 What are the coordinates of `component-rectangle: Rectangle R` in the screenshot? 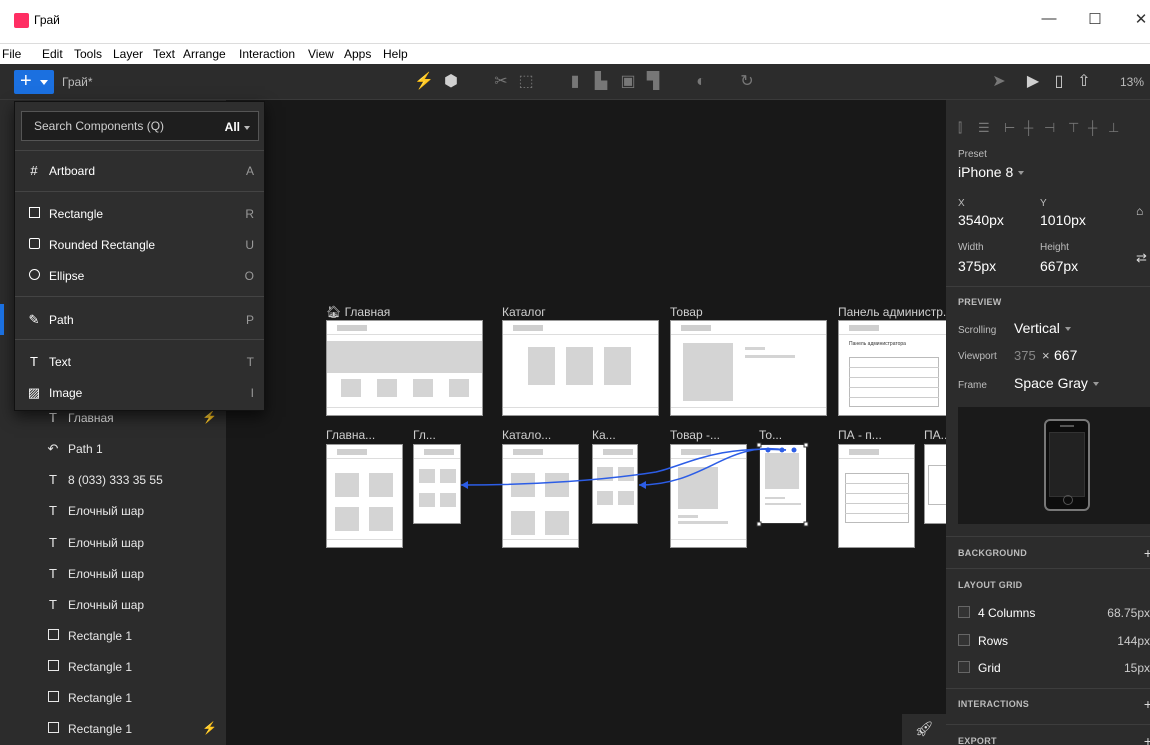 It's located at (139, 213).